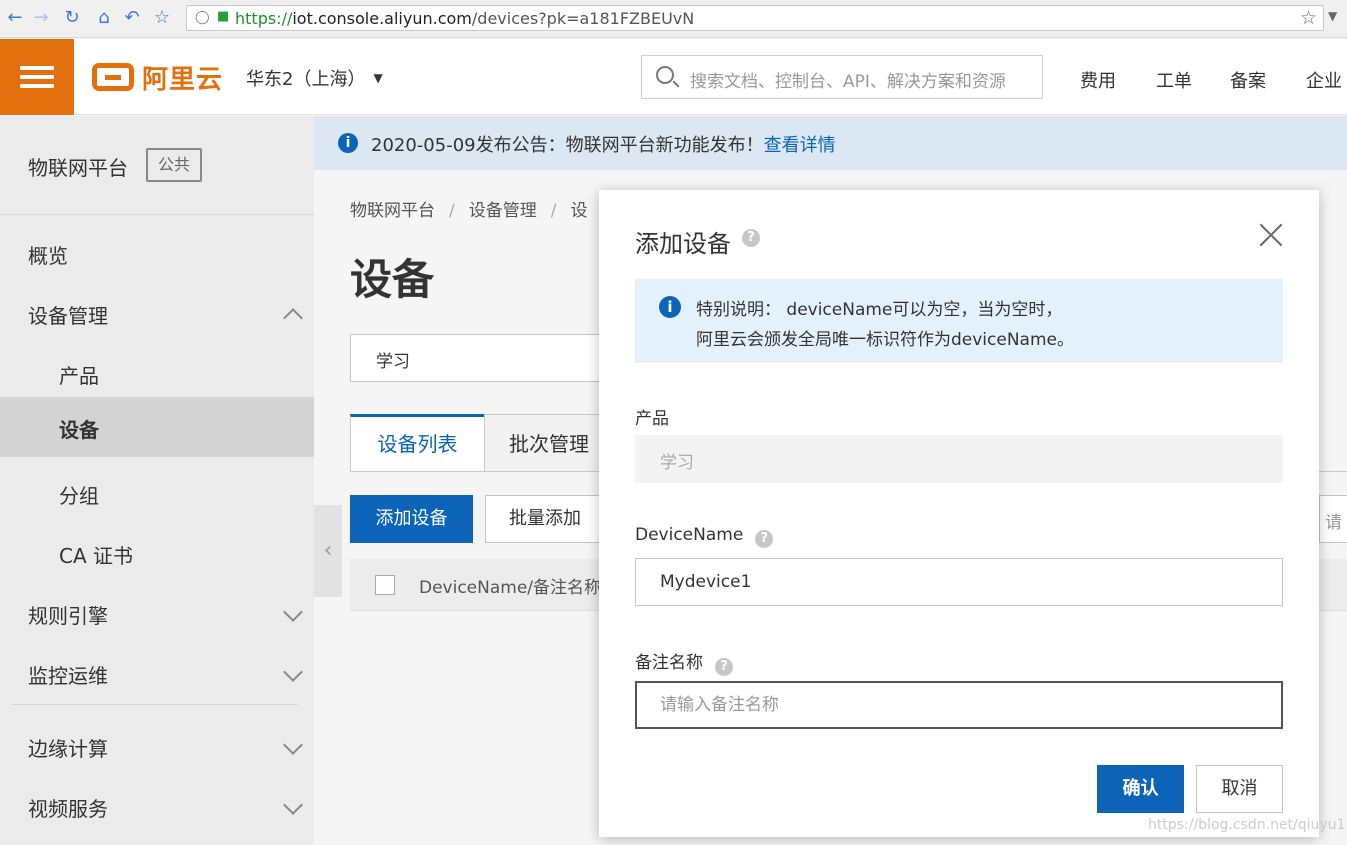 This screenshot has height=845, width=1347. I want to click on info-text-line1: 特别说明： deviceName可以为空，当为空时，, so click(879, 310).